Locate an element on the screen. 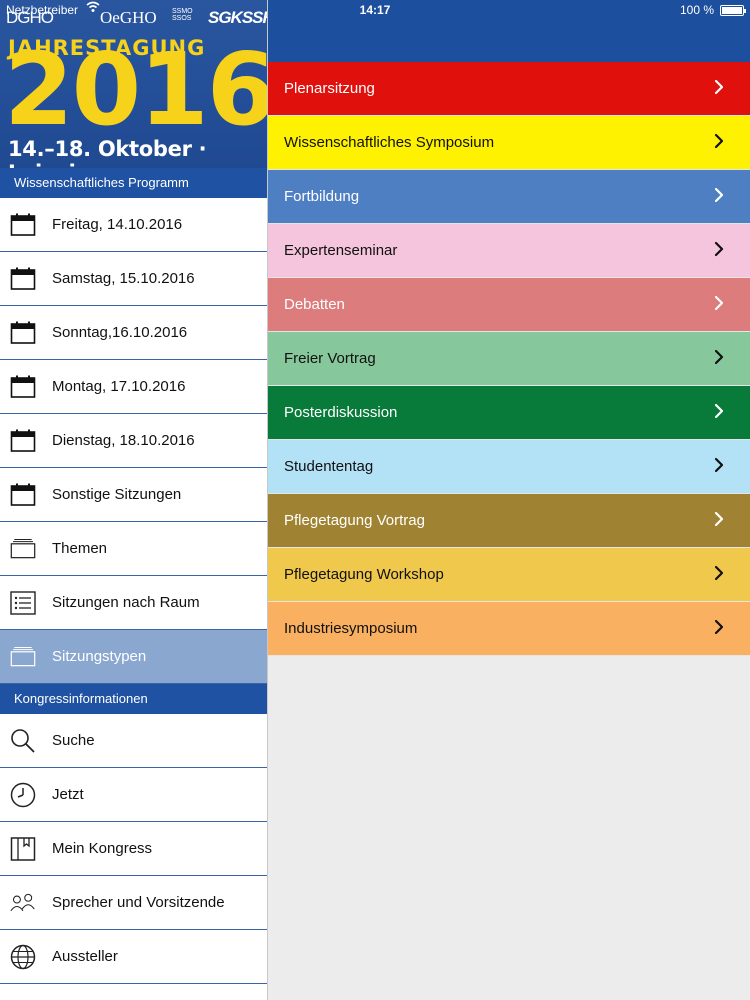 The image size is (750, 1000). sidebar-item-label: Sitzungstypen is located at coordinates (99, 656).